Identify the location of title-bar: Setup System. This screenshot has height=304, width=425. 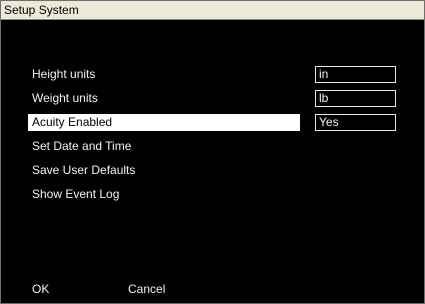
(212, 10).